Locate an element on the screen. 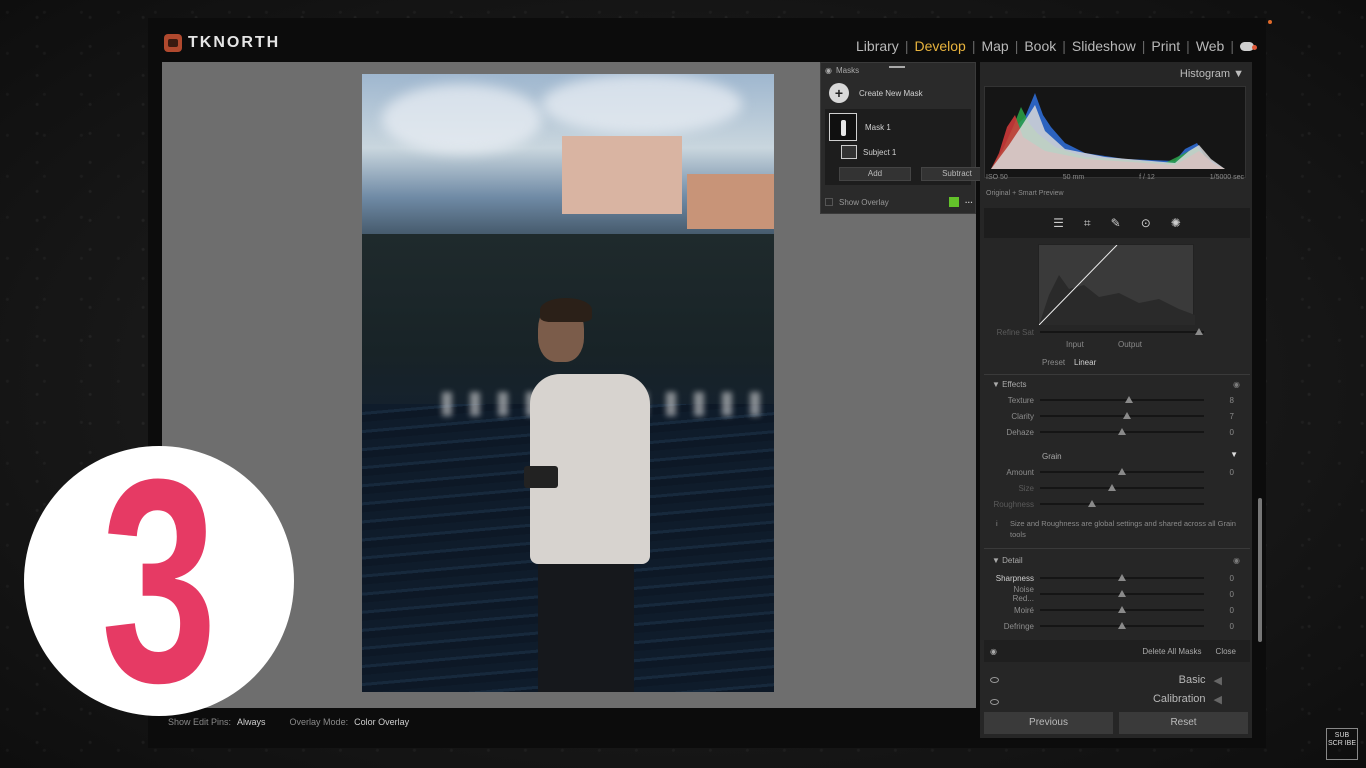 The height and width of the screenshot is (768, 1366). footer-eye-icon: ◉ is located at coordinates (993, 651).